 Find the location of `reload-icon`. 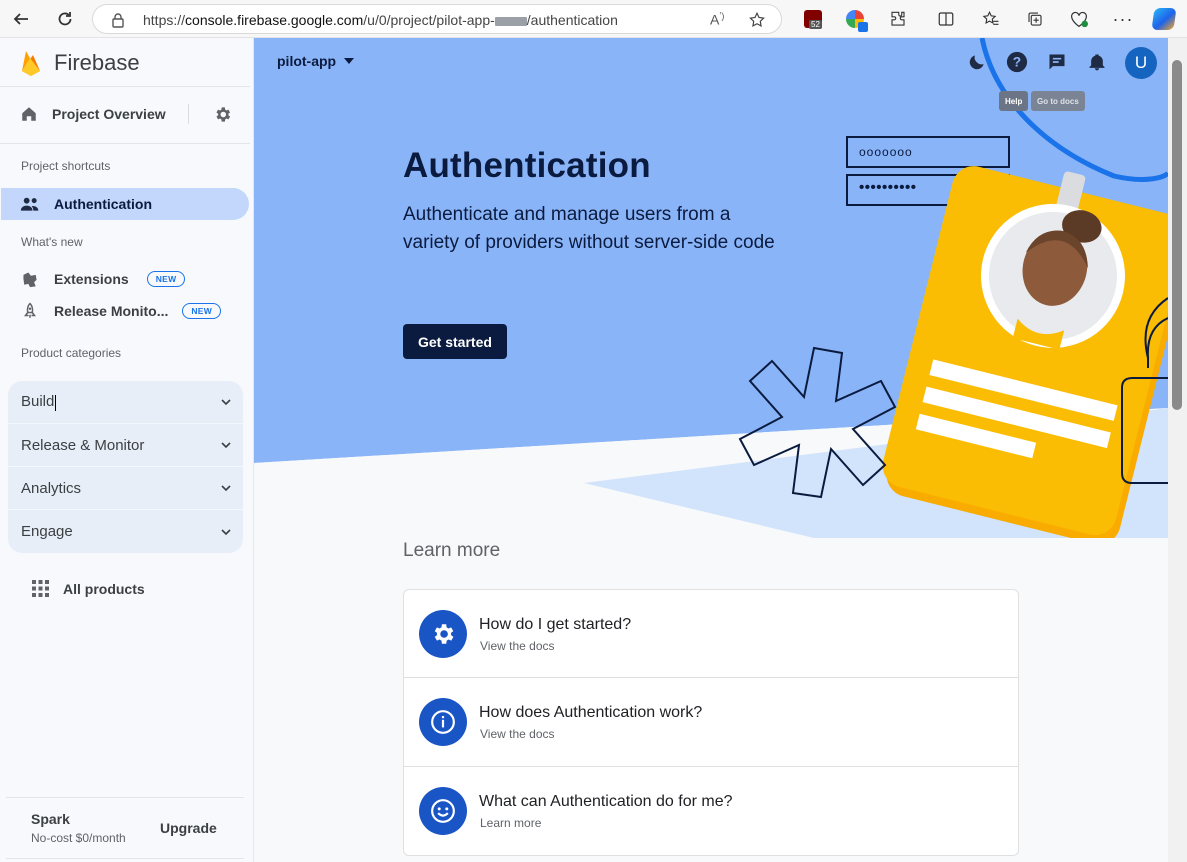

reload-icon is located at coordinates (65, 19).